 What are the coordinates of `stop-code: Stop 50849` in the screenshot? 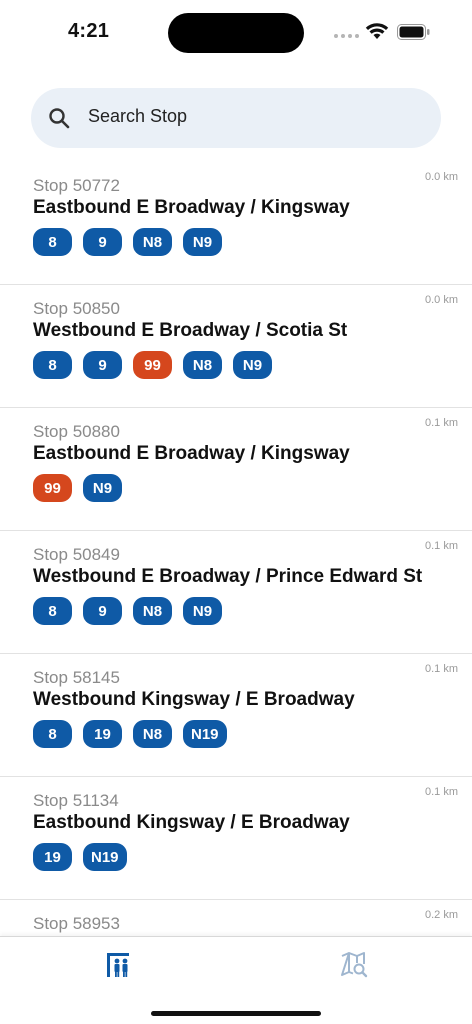 It's located at (76, 554).